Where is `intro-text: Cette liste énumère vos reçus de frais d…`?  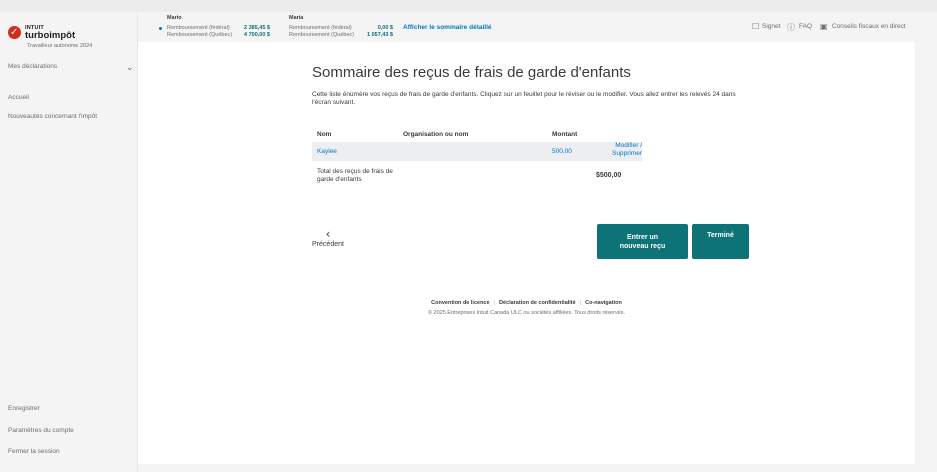 intro-text: Cette liste énumère vos reçus de frais d… is located at coordinates (524, 98).